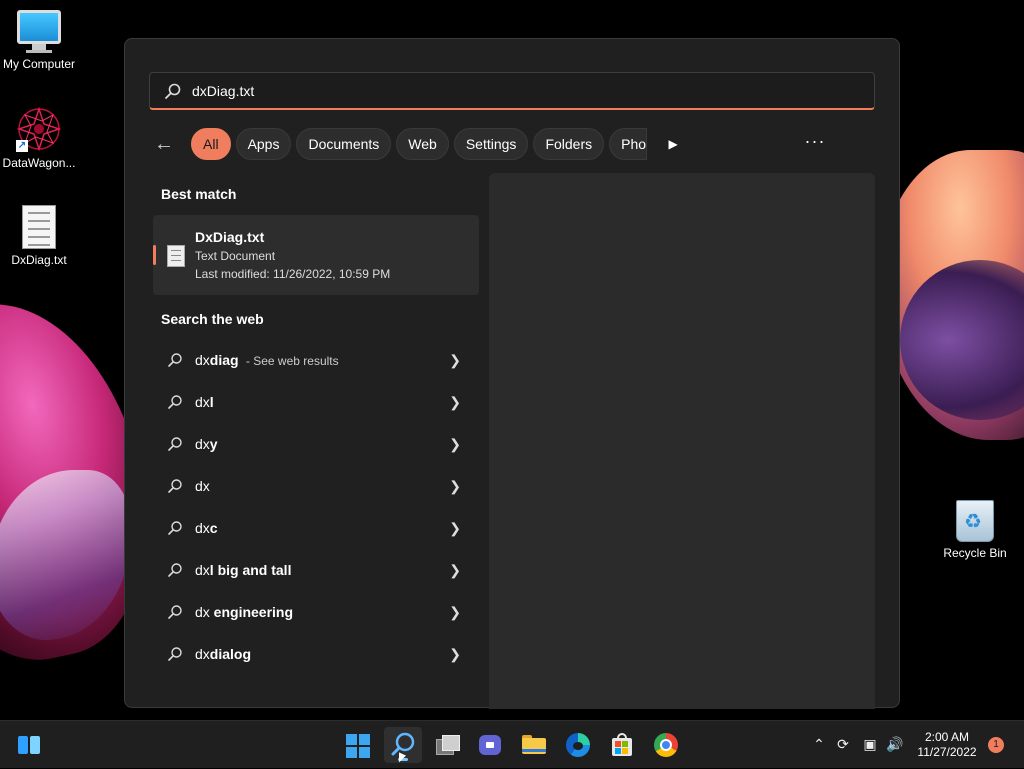  I want to click on web-result-text: dxc, so click(206, 528).